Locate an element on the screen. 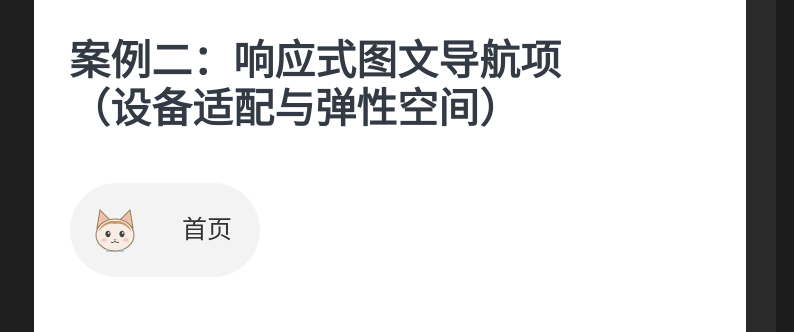  page-title-line-2: （设备适配与弹性空间） is located at coordinates (295, 108).